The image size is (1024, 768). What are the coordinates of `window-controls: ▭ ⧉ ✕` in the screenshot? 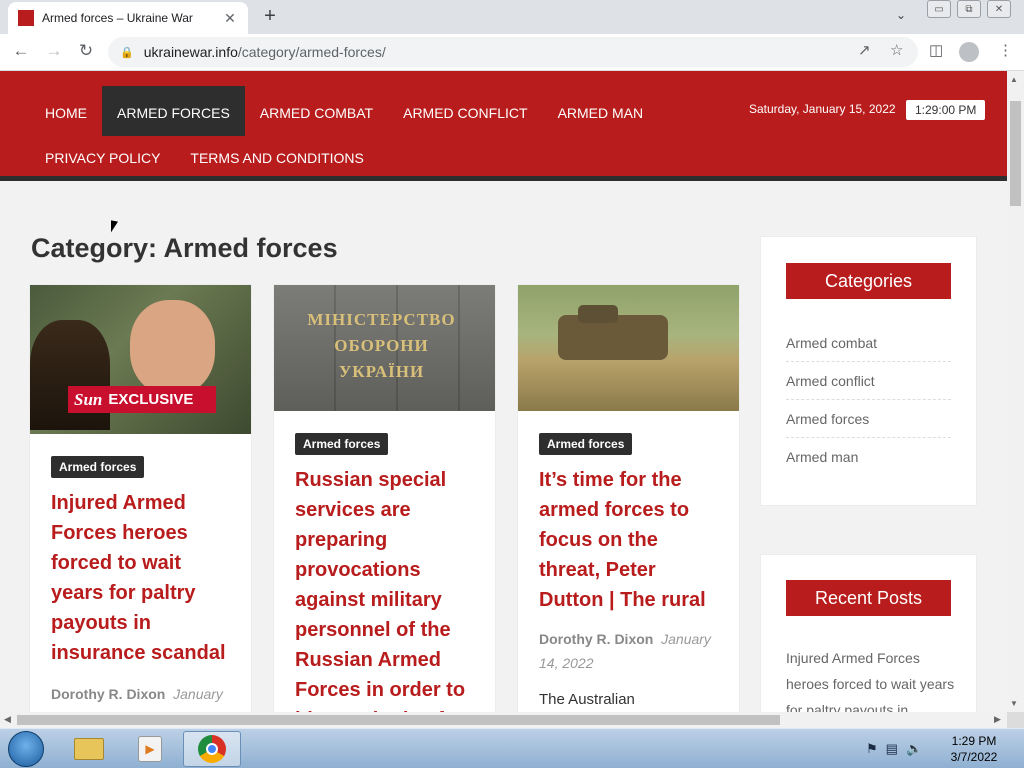 It's located at (972, 9).